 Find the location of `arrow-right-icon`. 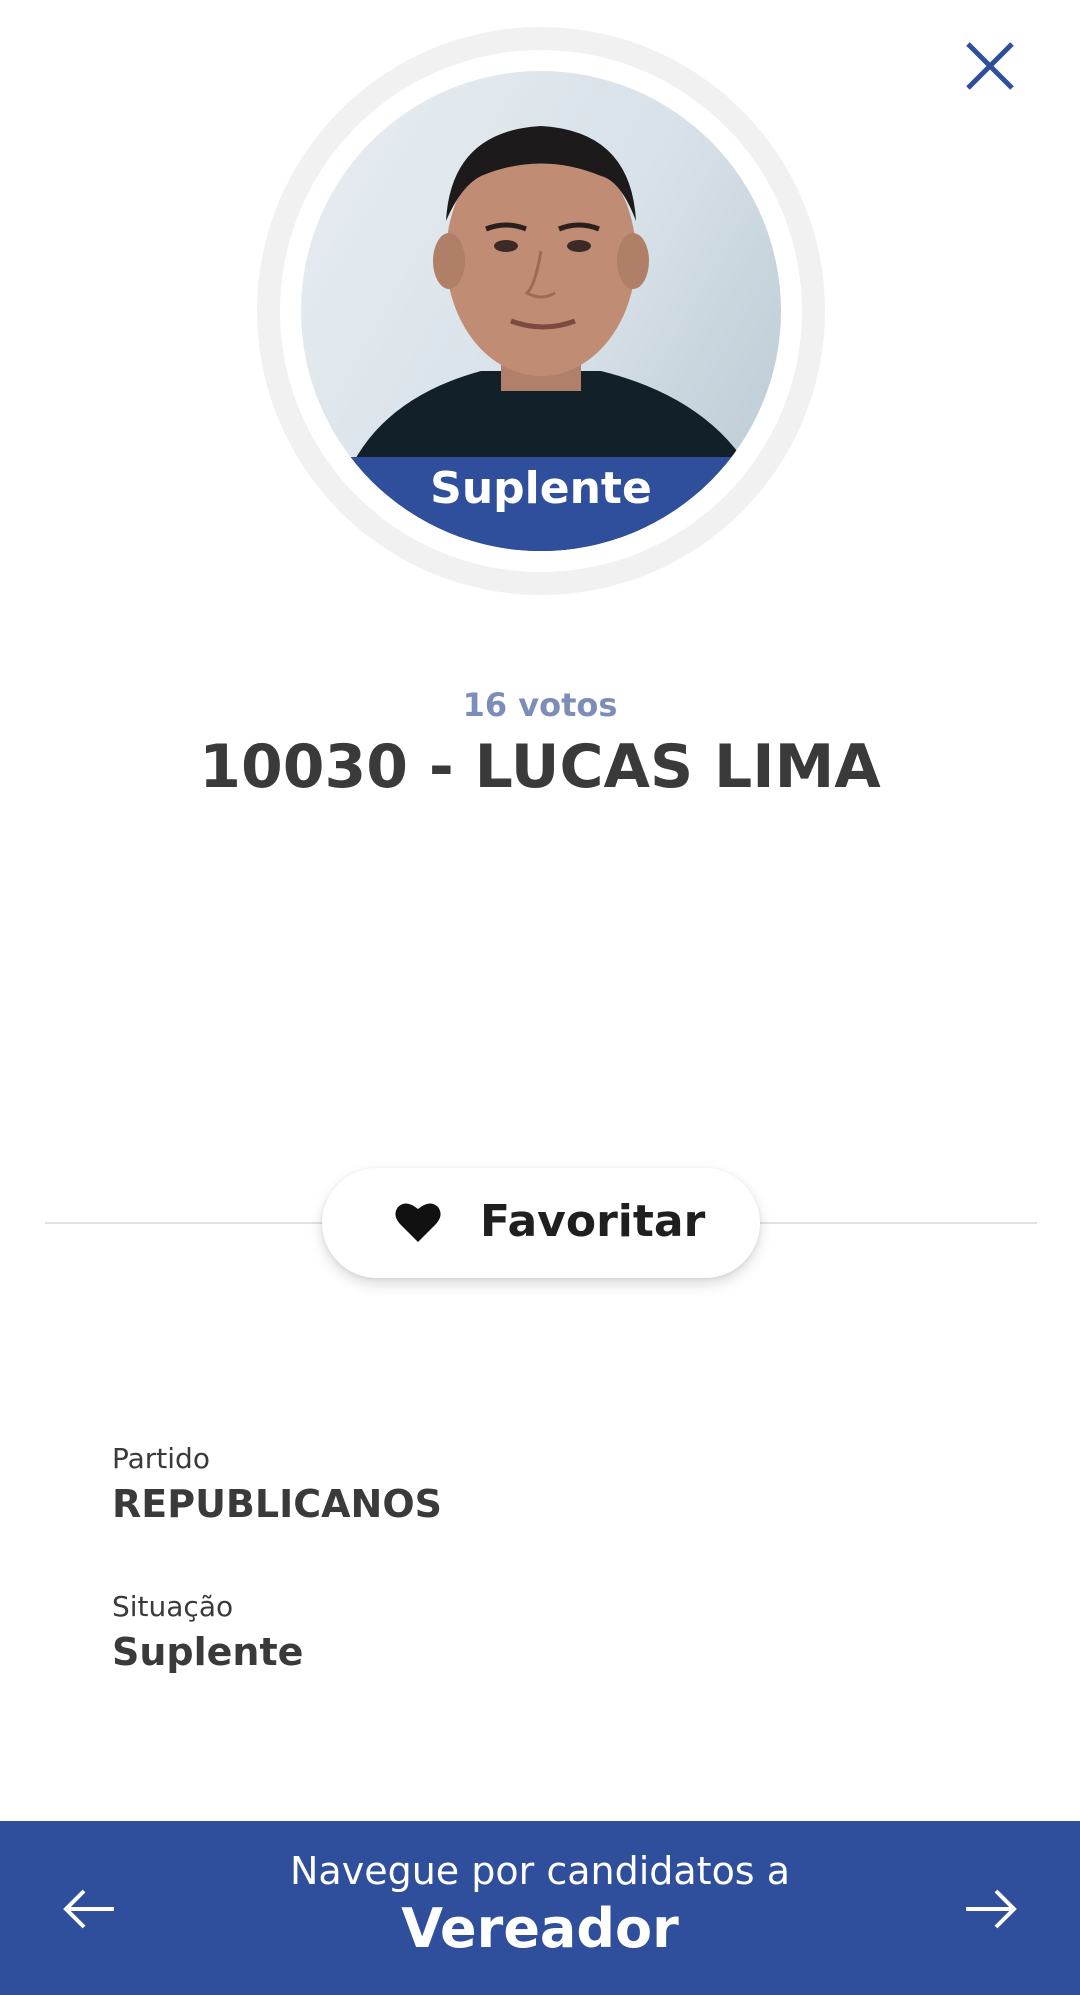

arrow-right-icon is located at coordinates (991, 1909).